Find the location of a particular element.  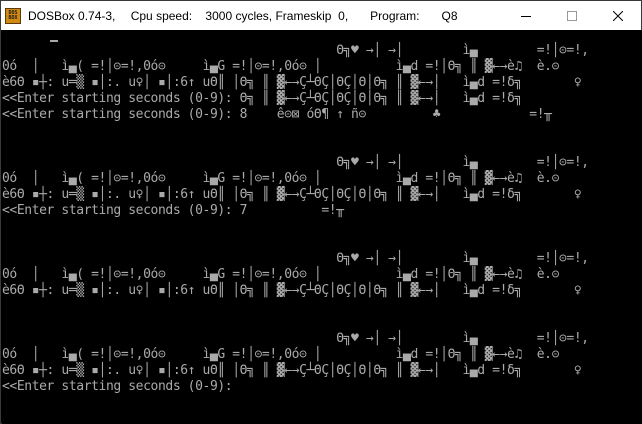

window-title-program-name: Q8 is located at coordinates (449, 15).